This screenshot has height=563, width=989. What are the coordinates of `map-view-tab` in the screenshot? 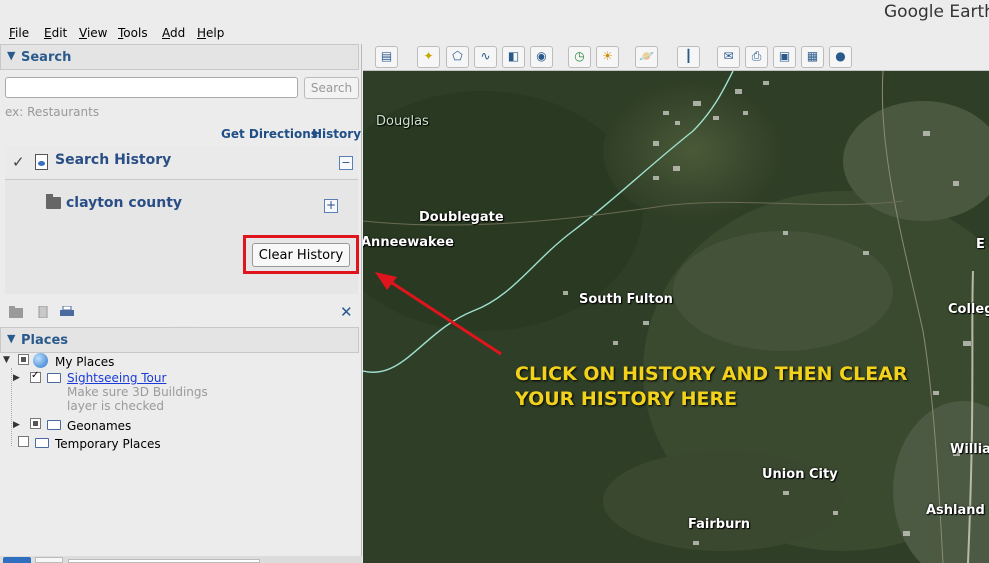 It's located at (49, 560).